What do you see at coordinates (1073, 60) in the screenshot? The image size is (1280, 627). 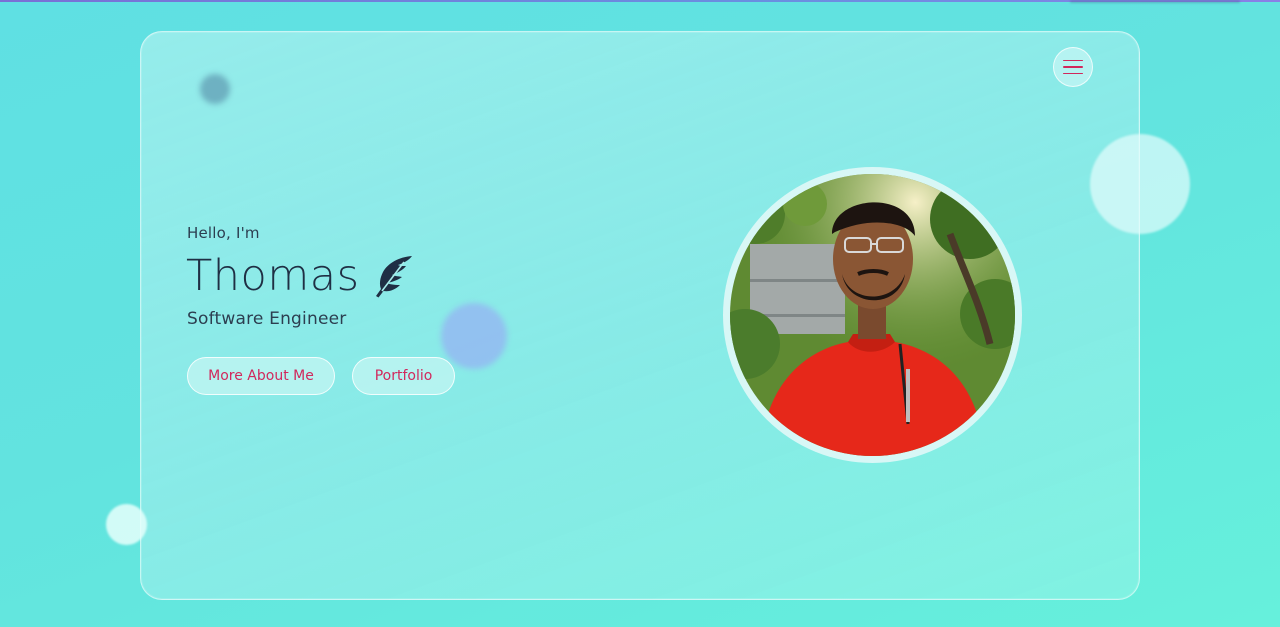 I see `hamburger-menu-icon` at bounding box center [1073, 60].